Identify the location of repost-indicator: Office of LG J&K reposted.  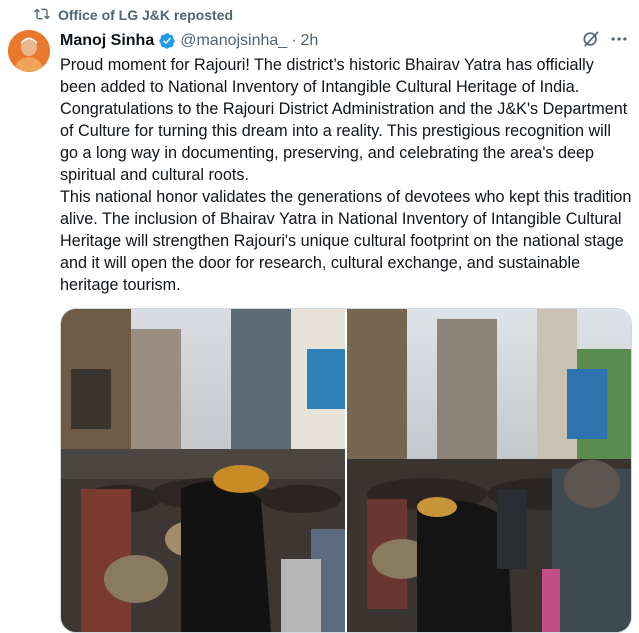
(133, 15).